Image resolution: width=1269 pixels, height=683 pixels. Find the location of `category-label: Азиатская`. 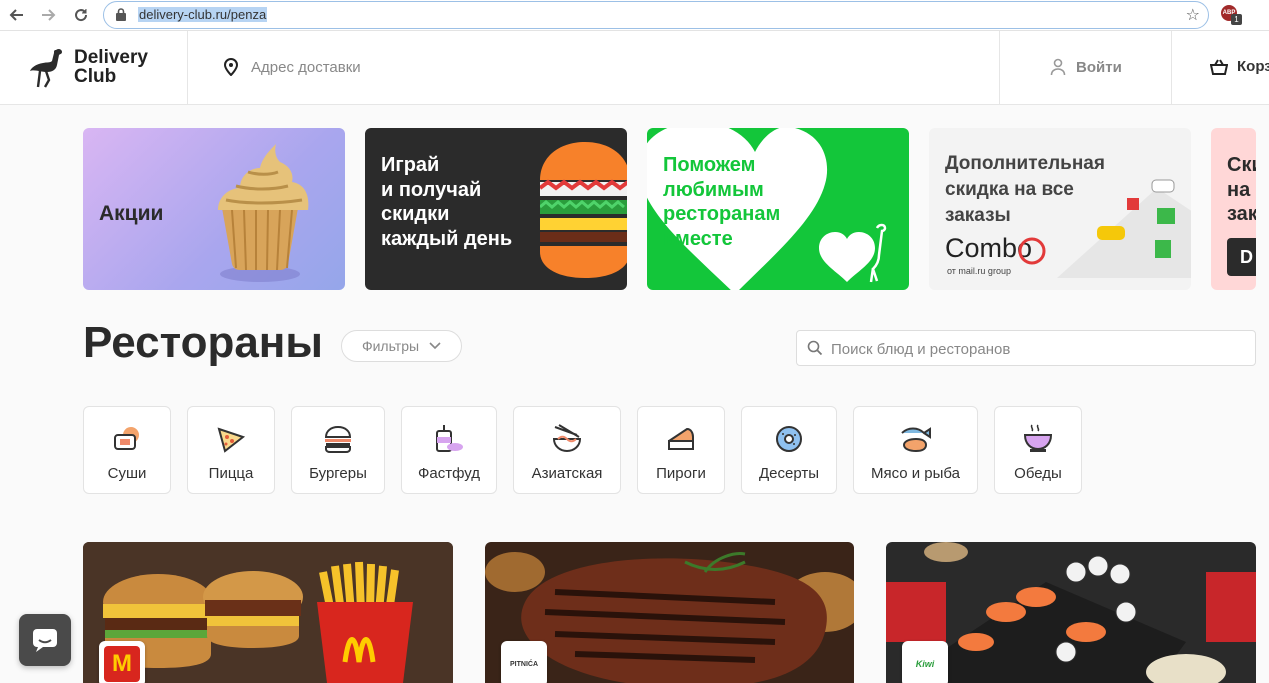

category-label: Азиатская is located at coordinates (567, 473).